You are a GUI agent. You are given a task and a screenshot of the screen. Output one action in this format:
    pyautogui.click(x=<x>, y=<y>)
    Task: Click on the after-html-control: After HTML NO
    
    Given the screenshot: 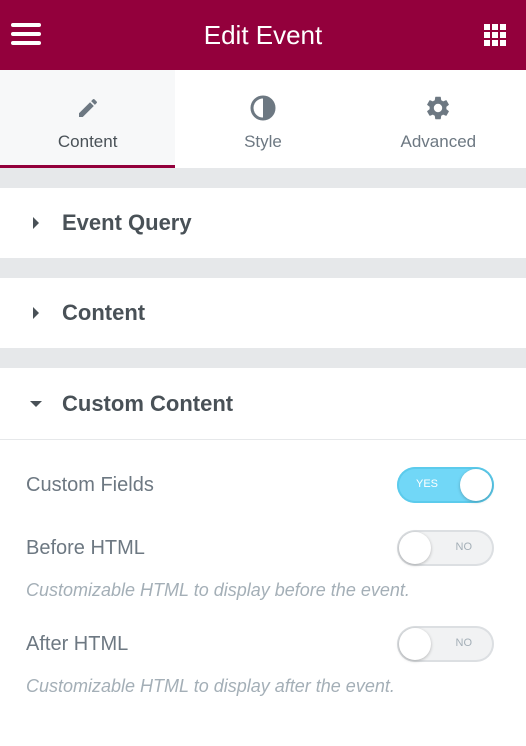 What is the action you would take?
    pyautogui.click(x=263, y=644)
    